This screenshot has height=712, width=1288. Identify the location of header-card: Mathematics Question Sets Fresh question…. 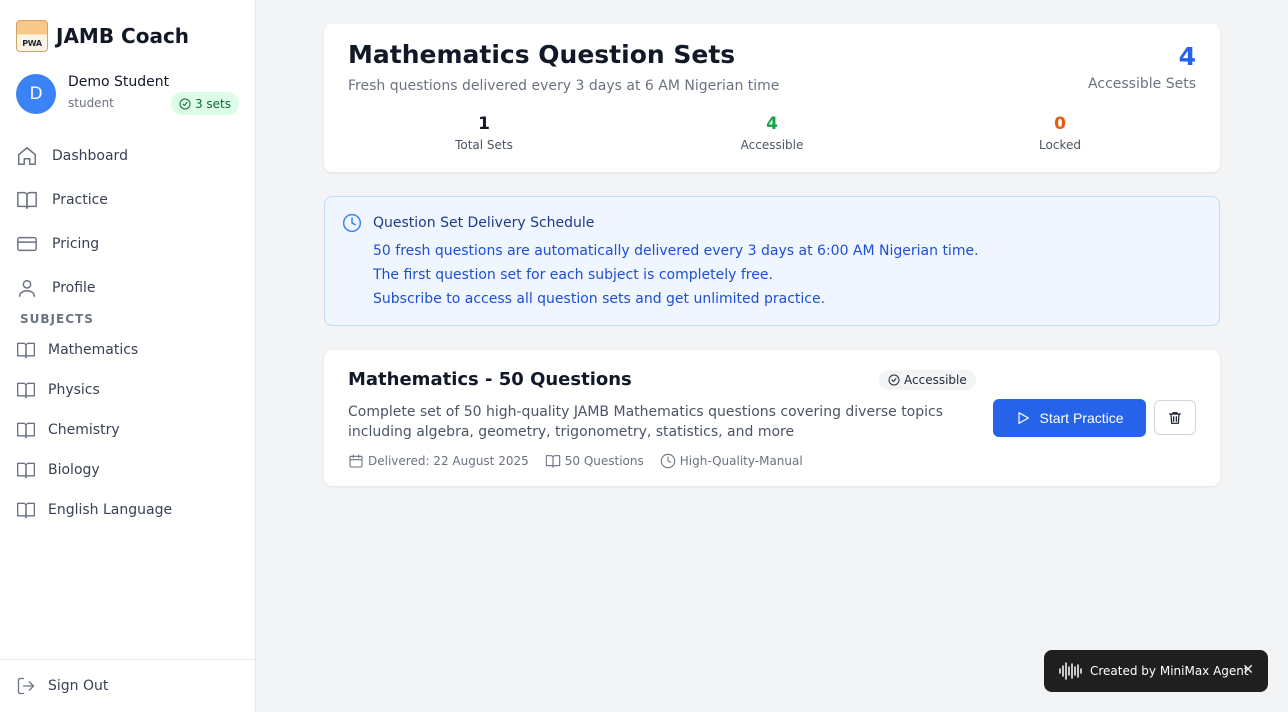
(772, 98).